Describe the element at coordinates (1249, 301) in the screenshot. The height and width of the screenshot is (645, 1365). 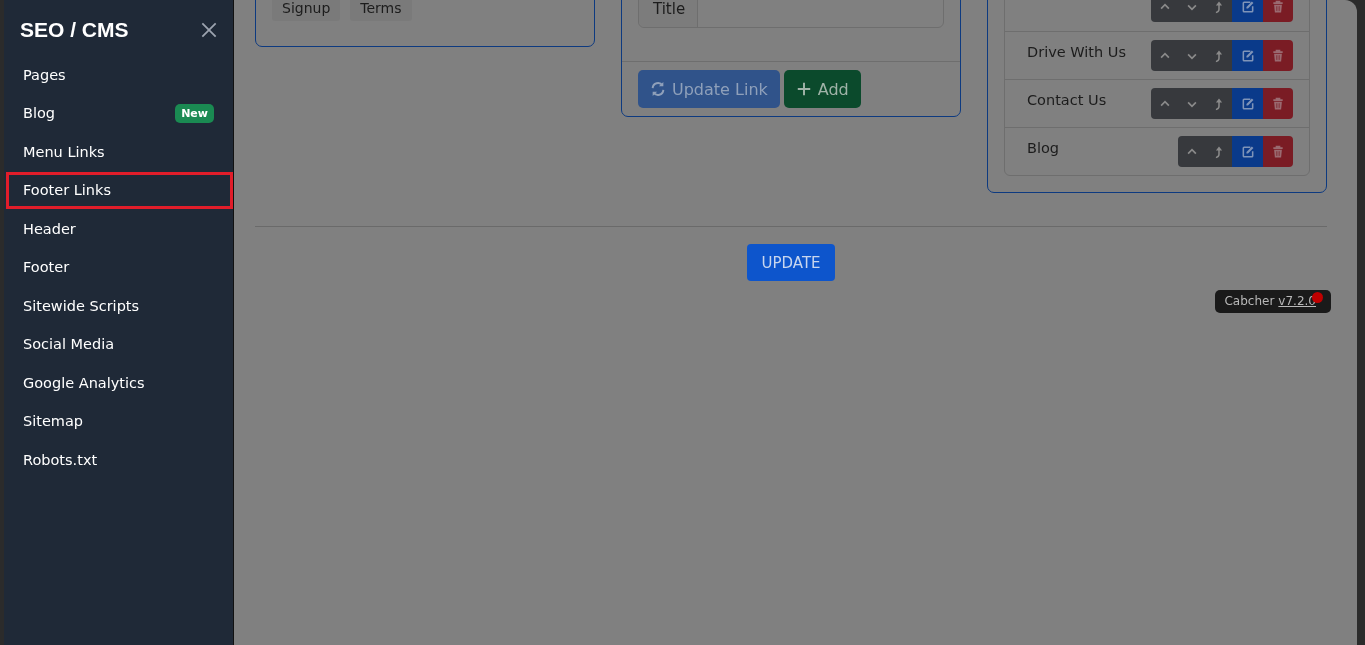
I see `app-name: Cabcher` at that location.